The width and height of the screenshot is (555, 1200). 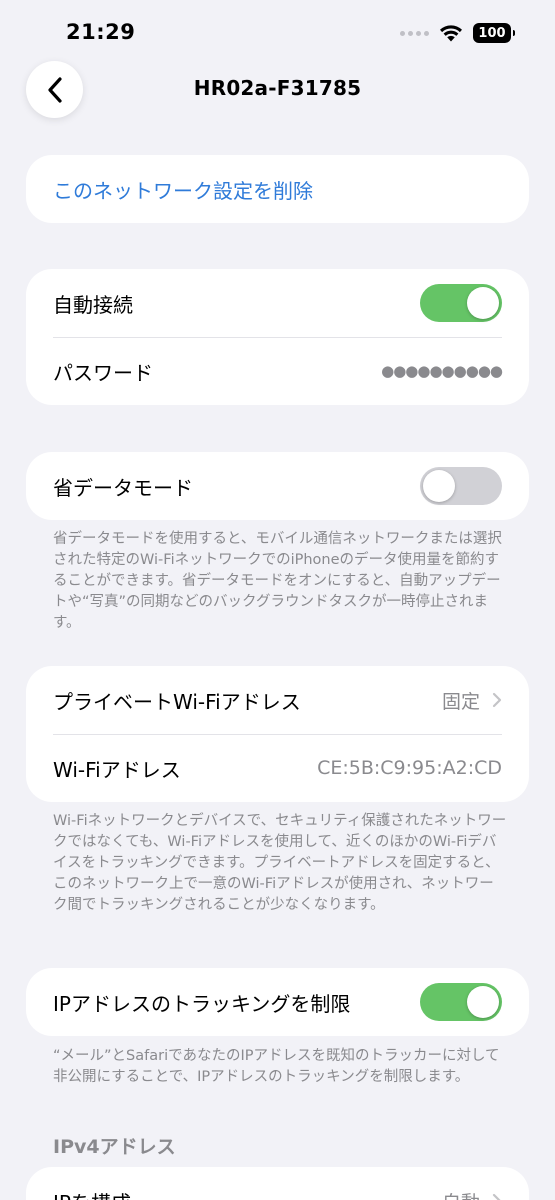 I want to click on wifi-address-value: CE:5B:C9:95:A2:CD, so click(x=409, y=768).